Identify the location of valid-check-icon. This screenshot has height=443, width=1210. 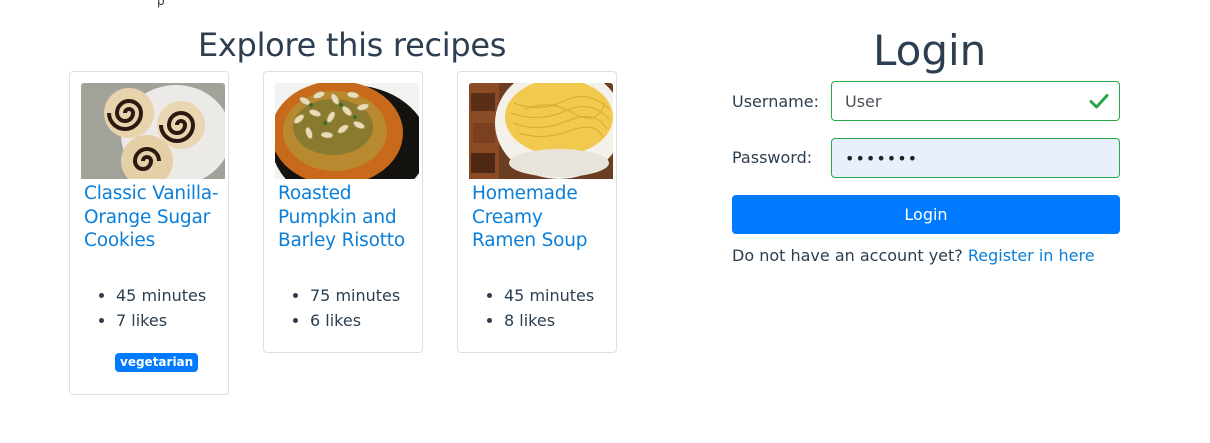
(1099, 101).